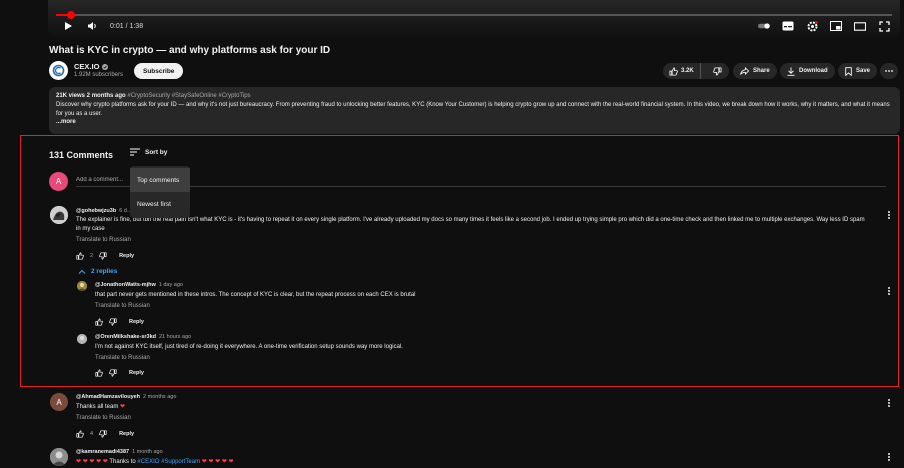  I want to click on sort-option-top: Top comments, so click(160, 180).